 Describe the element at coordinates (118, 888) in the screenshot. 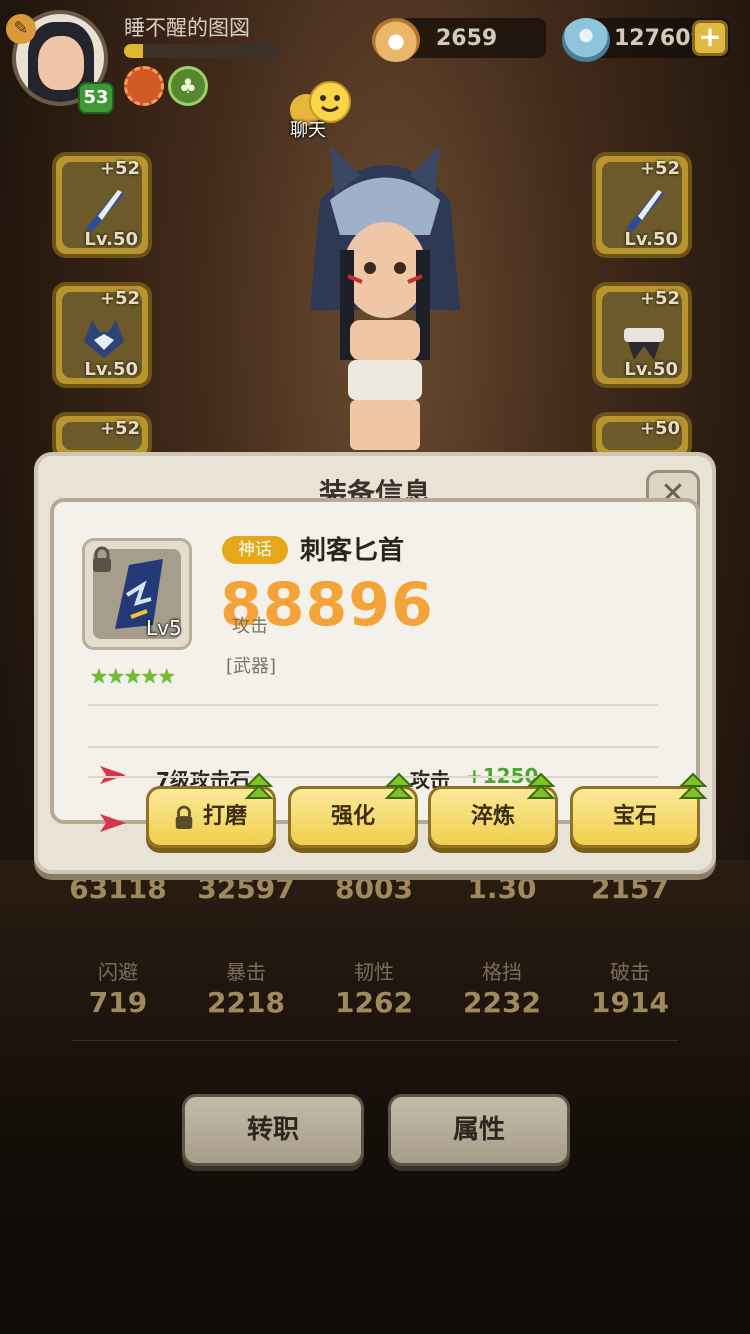

I see `stat-top-value-1: 63118` at that location.